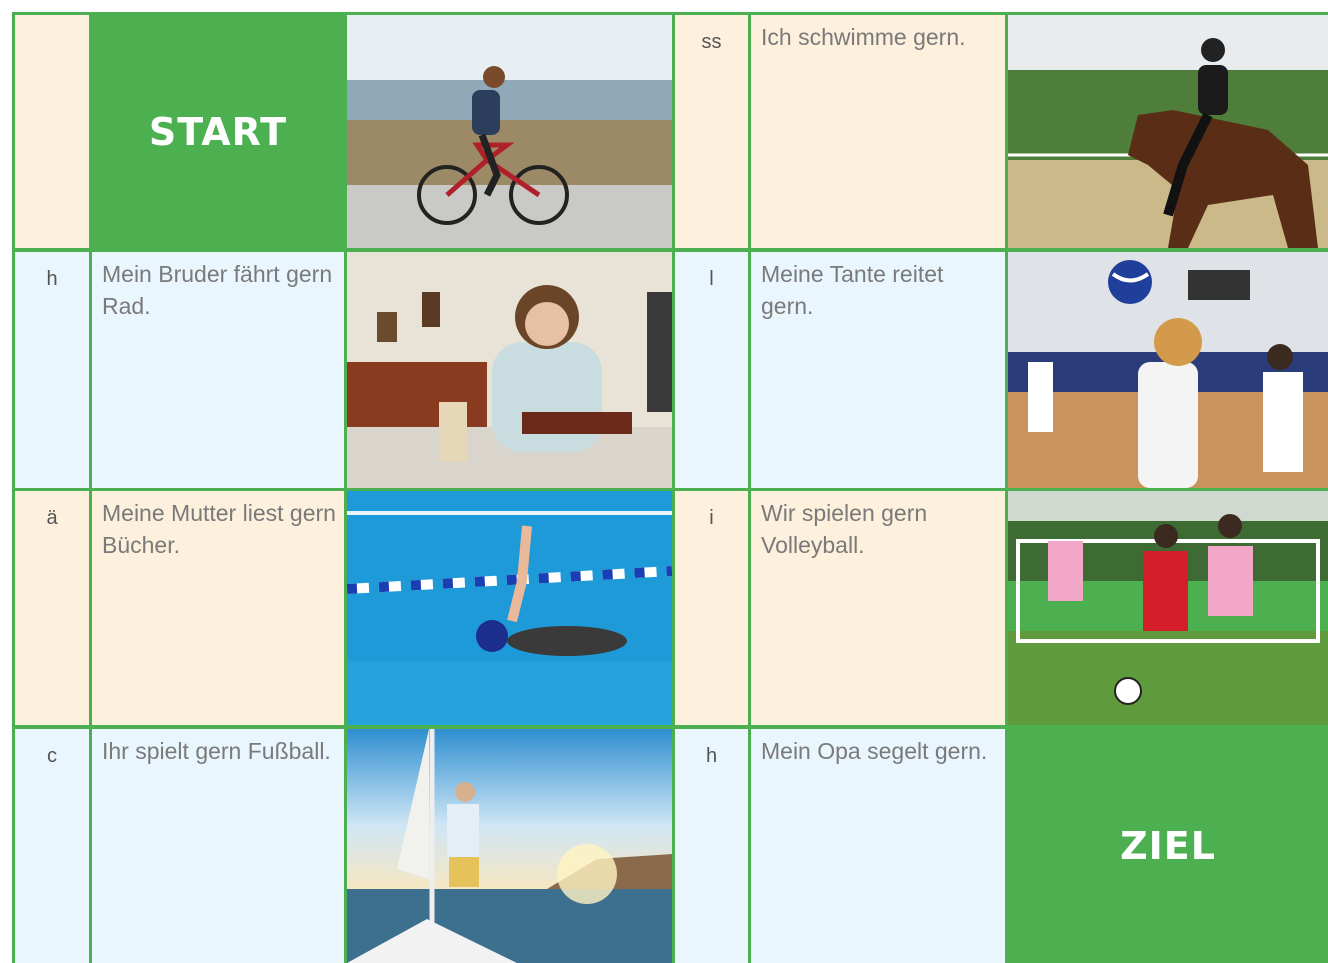 The width and height of the screenshot is (1328, 963). Describe the element at coordinates (878, 608) in the screenshot. I see `sentence-cell: Wir spielen gern Volleyball.` at that location.